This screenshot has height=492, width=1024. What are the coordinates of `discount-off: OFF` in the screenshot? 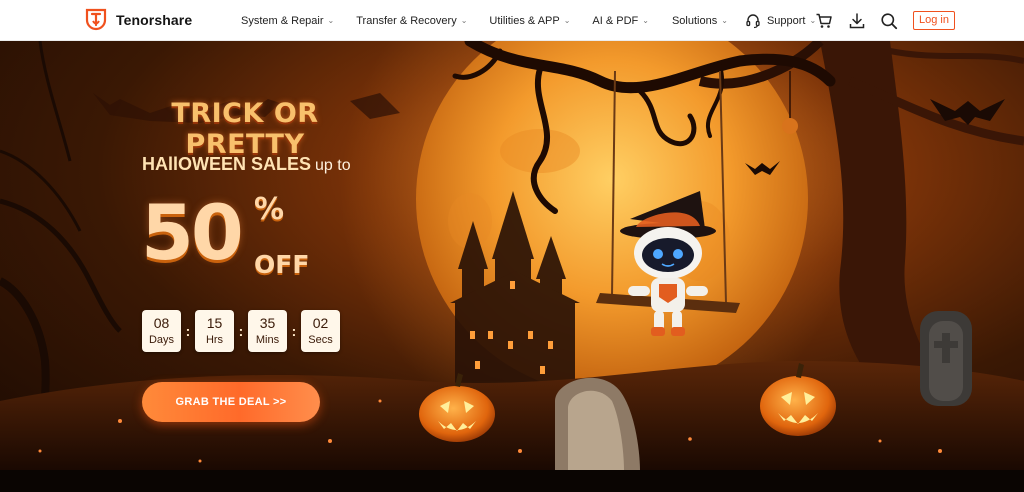 It's located at (282, 264).